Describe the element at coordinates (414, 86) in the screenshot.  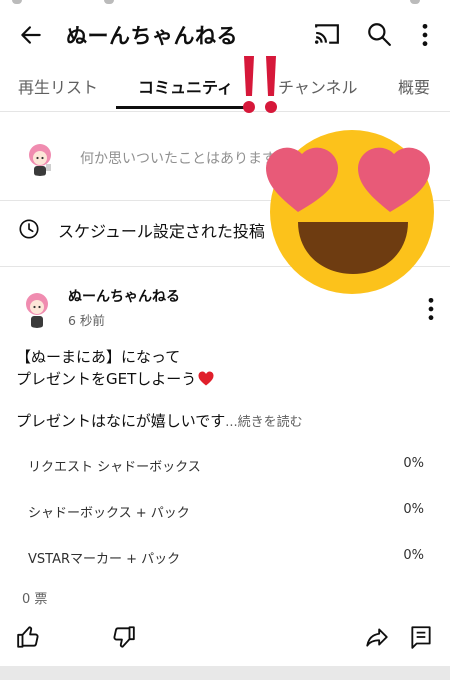
I see `tab-about: 概要` at that location.